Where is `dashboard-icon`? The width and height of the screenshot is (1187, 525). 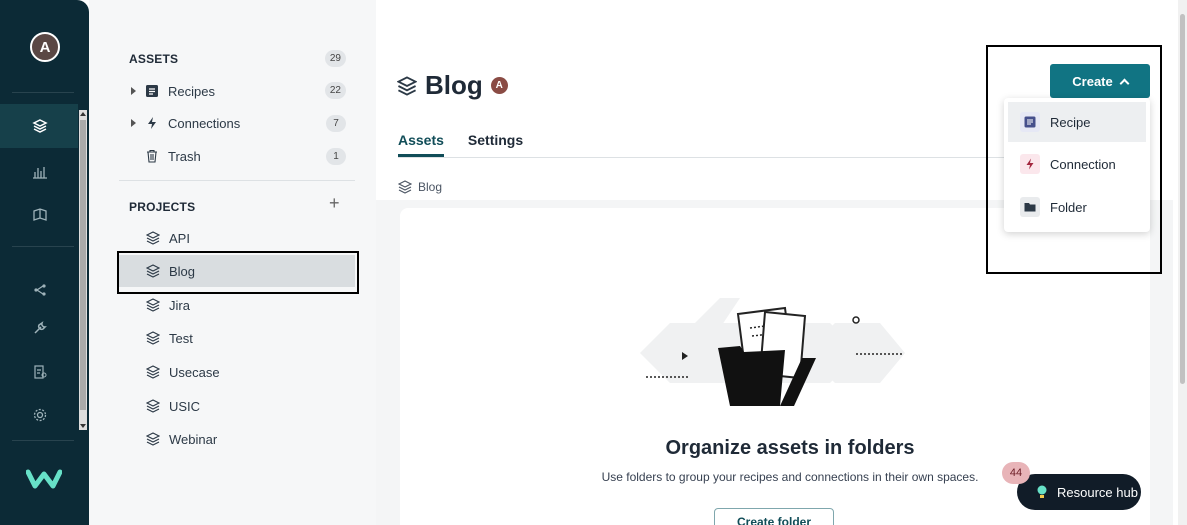 dashboard-icon is located at coordinates (40, 172).